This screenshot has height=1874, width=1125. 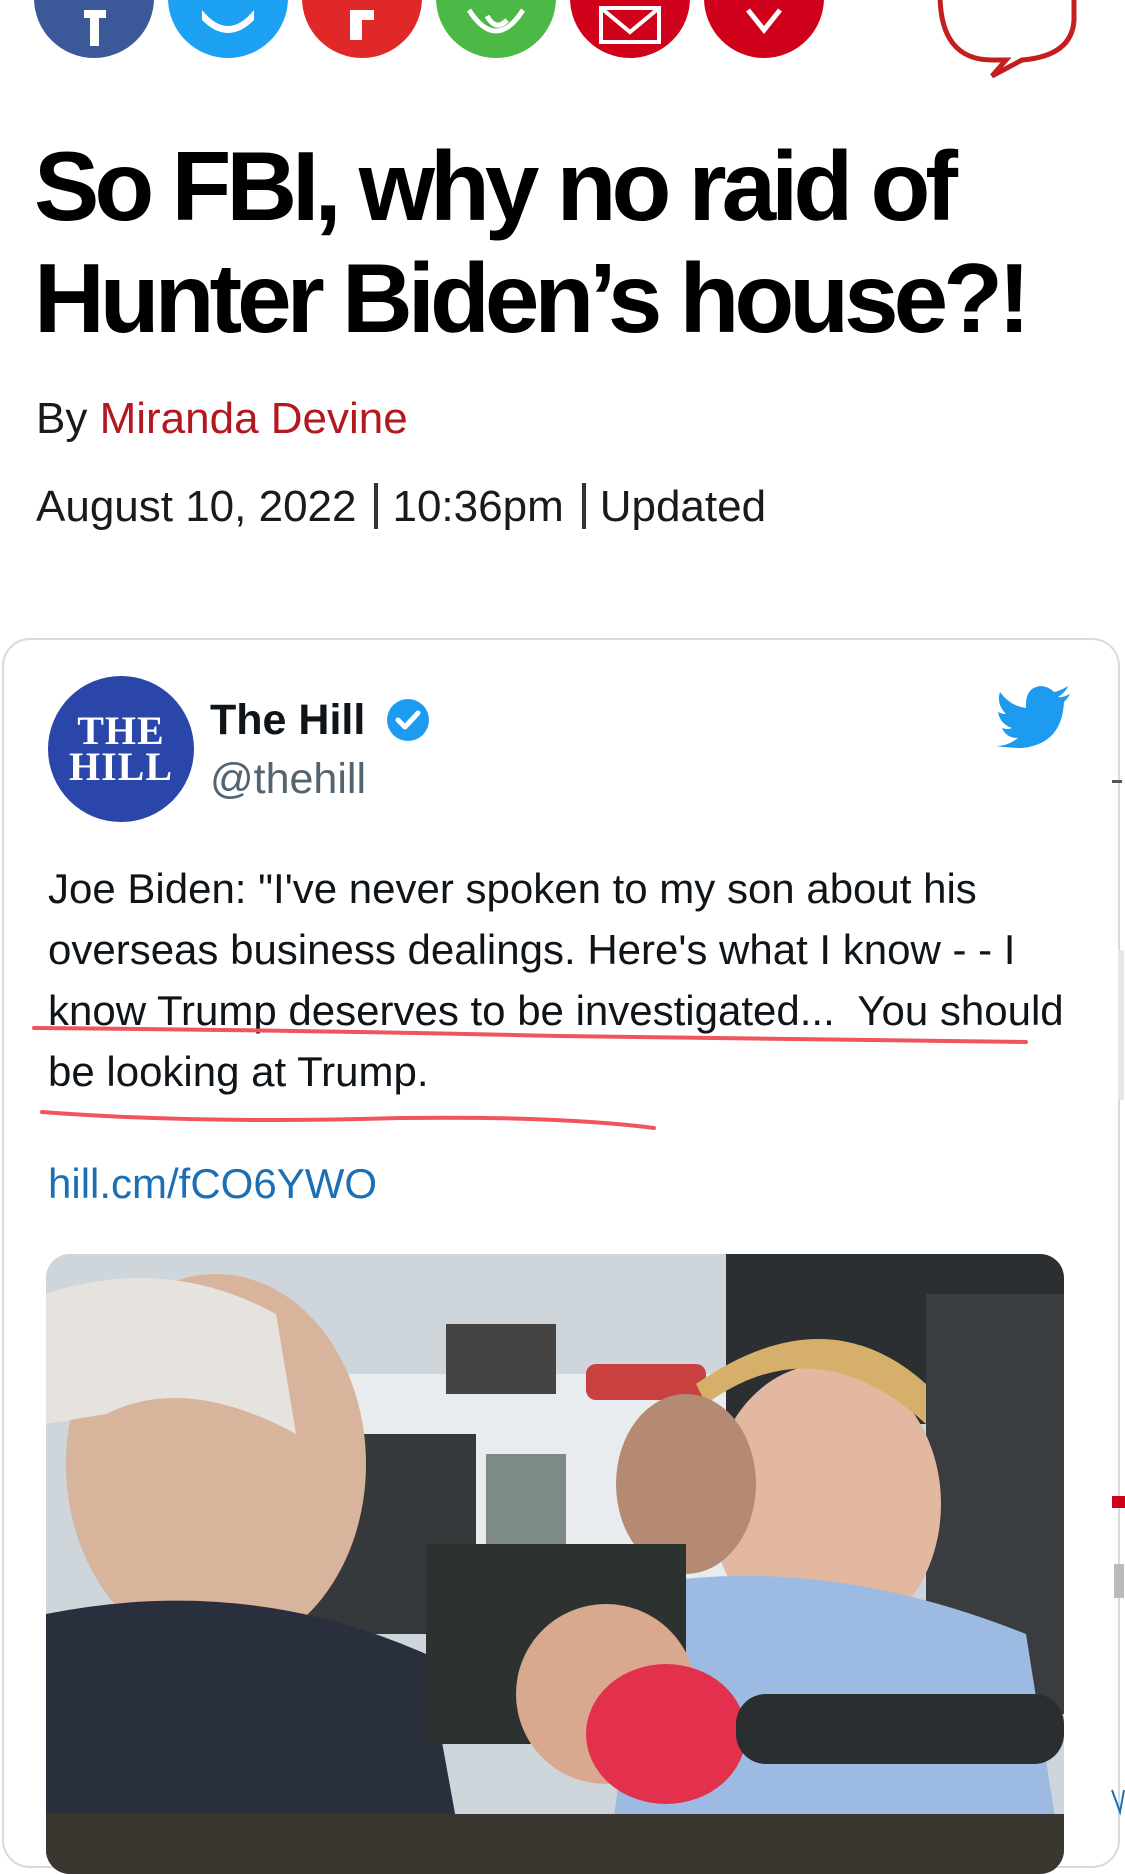 What do you see at coordinates (630, 25) in the screenshot?
I see `email-icon` at bounding box center [630, 25].